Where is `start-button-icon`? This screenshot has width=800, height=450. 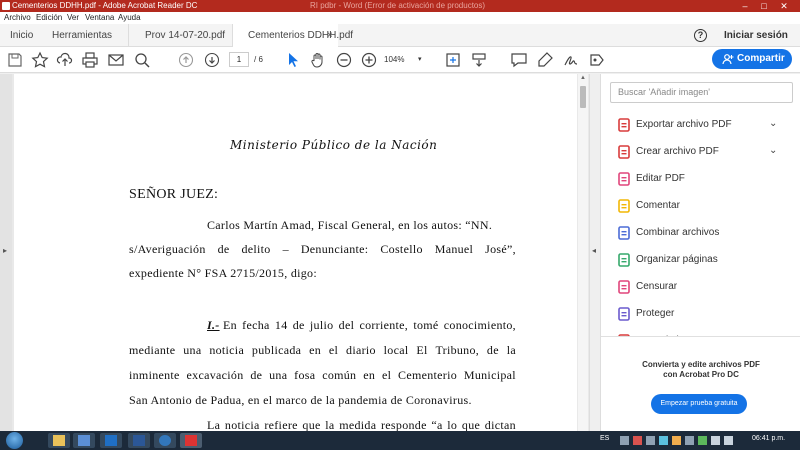
start-button-icon is located at coordinates (14, 440).